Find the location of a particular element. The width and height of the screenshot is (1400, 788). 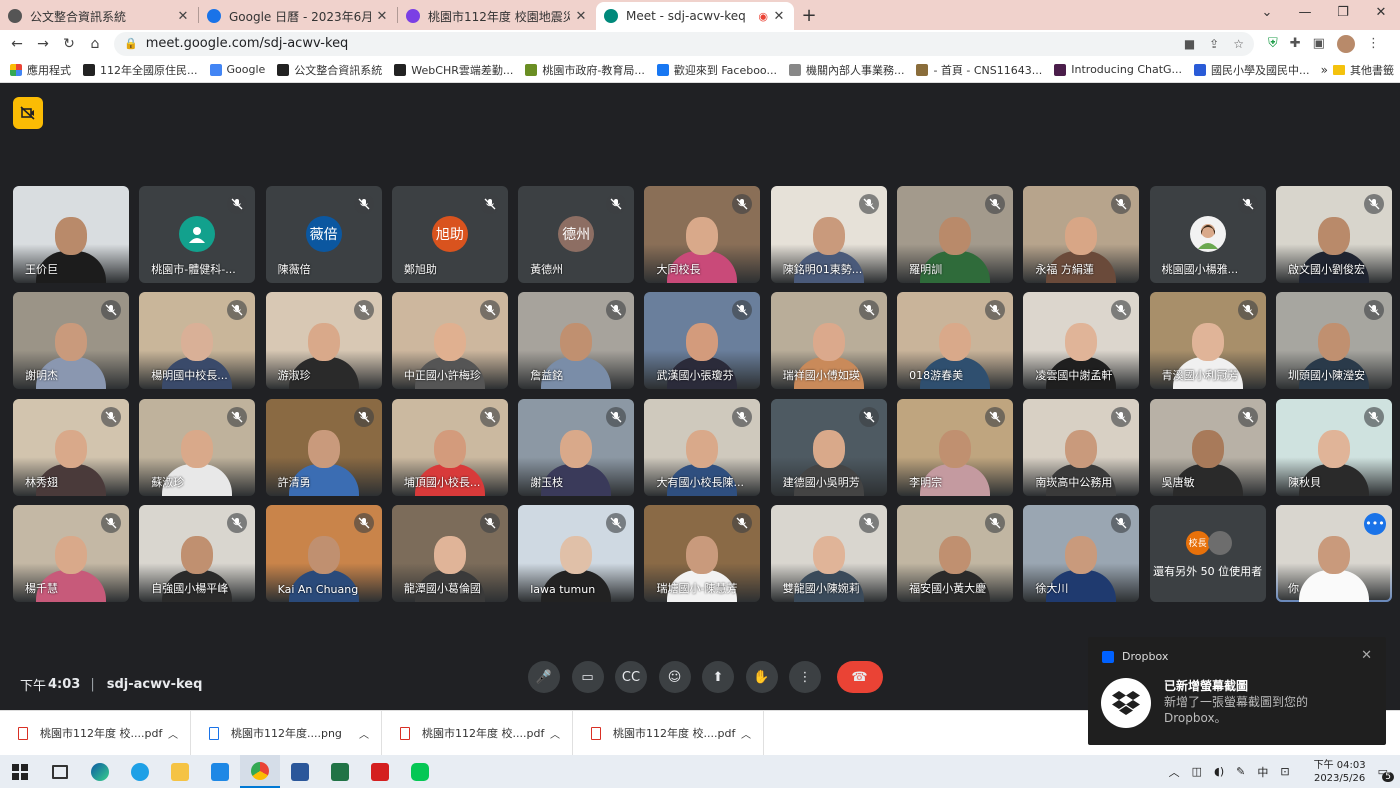

participant-tile: 中正國小許梅珍 is located at coordinates (449, 341).